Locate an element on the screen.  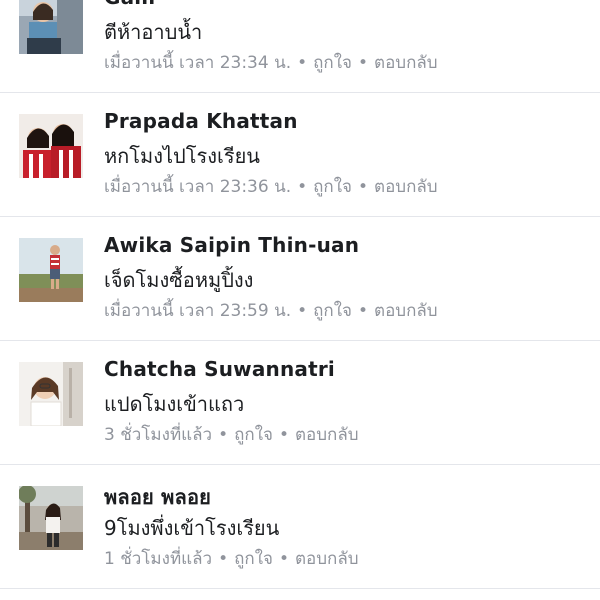
commenter-name: Awika Saipin Thin-uan is located at coordinates (231, 245).